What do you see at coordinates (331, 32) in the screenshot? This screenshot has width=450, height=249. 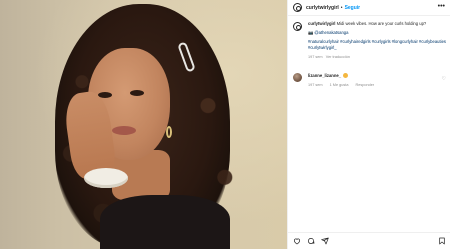 I see `caption-mention: @athenakatsanga` at bounding box center [331, 32].